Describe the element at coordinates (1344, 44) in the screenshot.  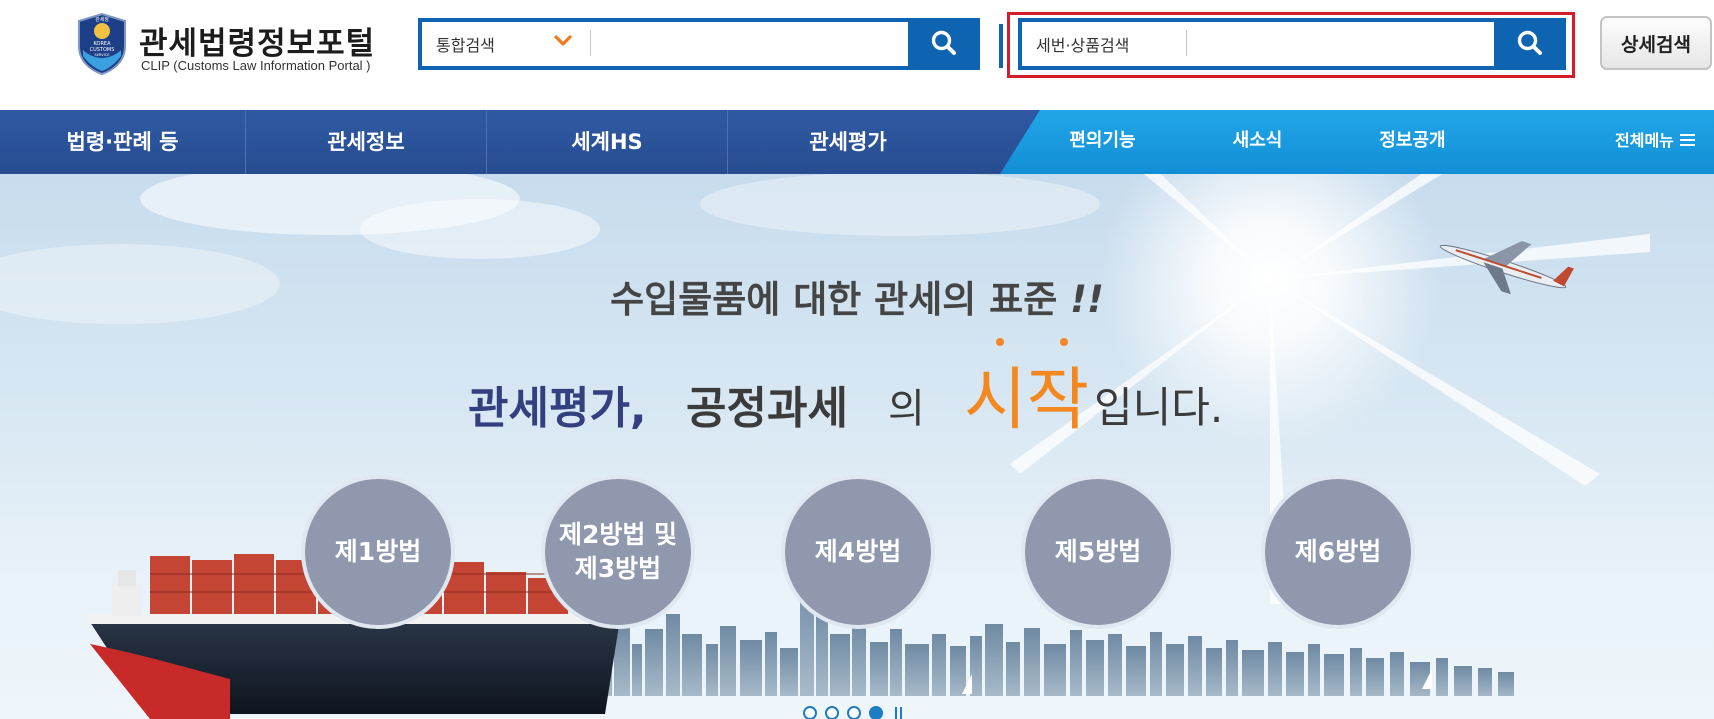
I see `tariff-search-input` at that location.